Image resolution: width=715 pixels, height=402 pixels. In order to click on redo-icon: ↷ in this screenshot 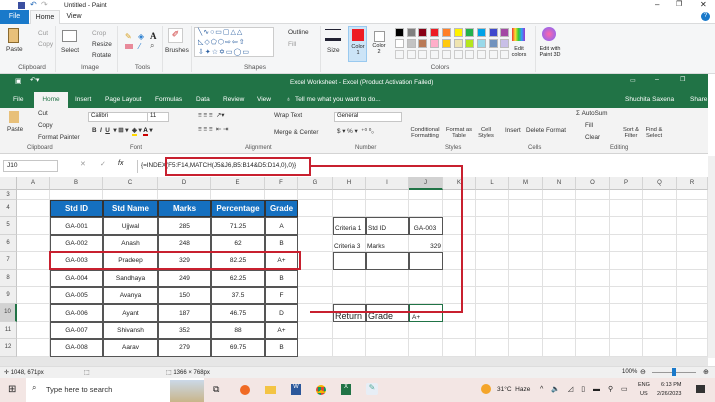, I will do `click(44, 4)`.